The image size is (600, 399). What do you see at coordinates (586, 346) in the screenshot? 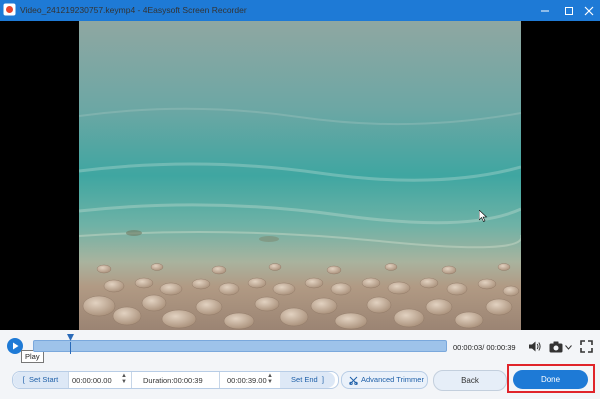
I see `fullscreen-icon` at bounding box center [586, 346].